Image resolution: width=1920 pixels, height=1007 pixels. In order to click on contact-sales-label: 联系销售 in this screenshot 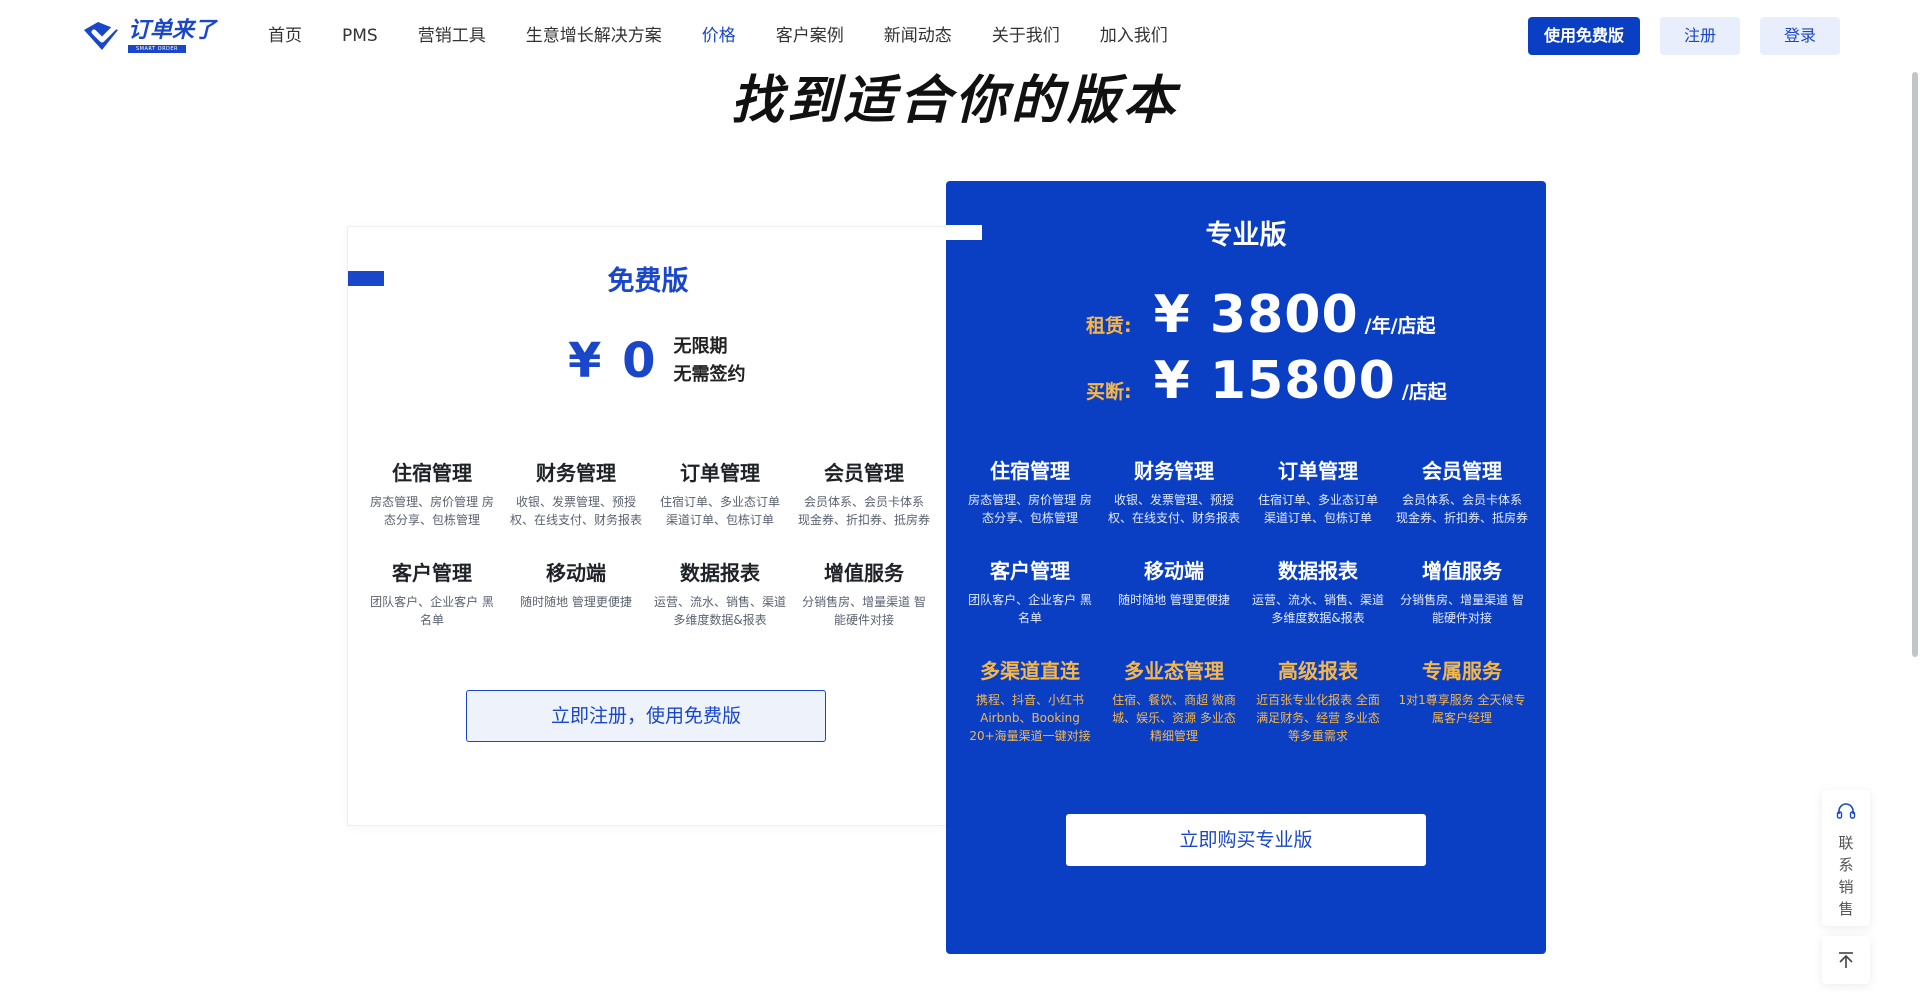, I will do `click(1846, 876)`.